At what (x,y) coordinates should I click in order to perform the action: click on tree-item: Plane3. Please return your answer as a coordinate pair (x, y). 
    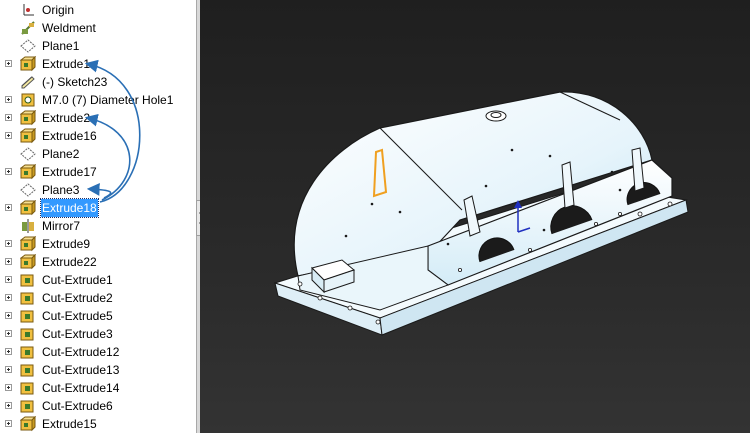
    Looking at the image, I should click on (98, 190).